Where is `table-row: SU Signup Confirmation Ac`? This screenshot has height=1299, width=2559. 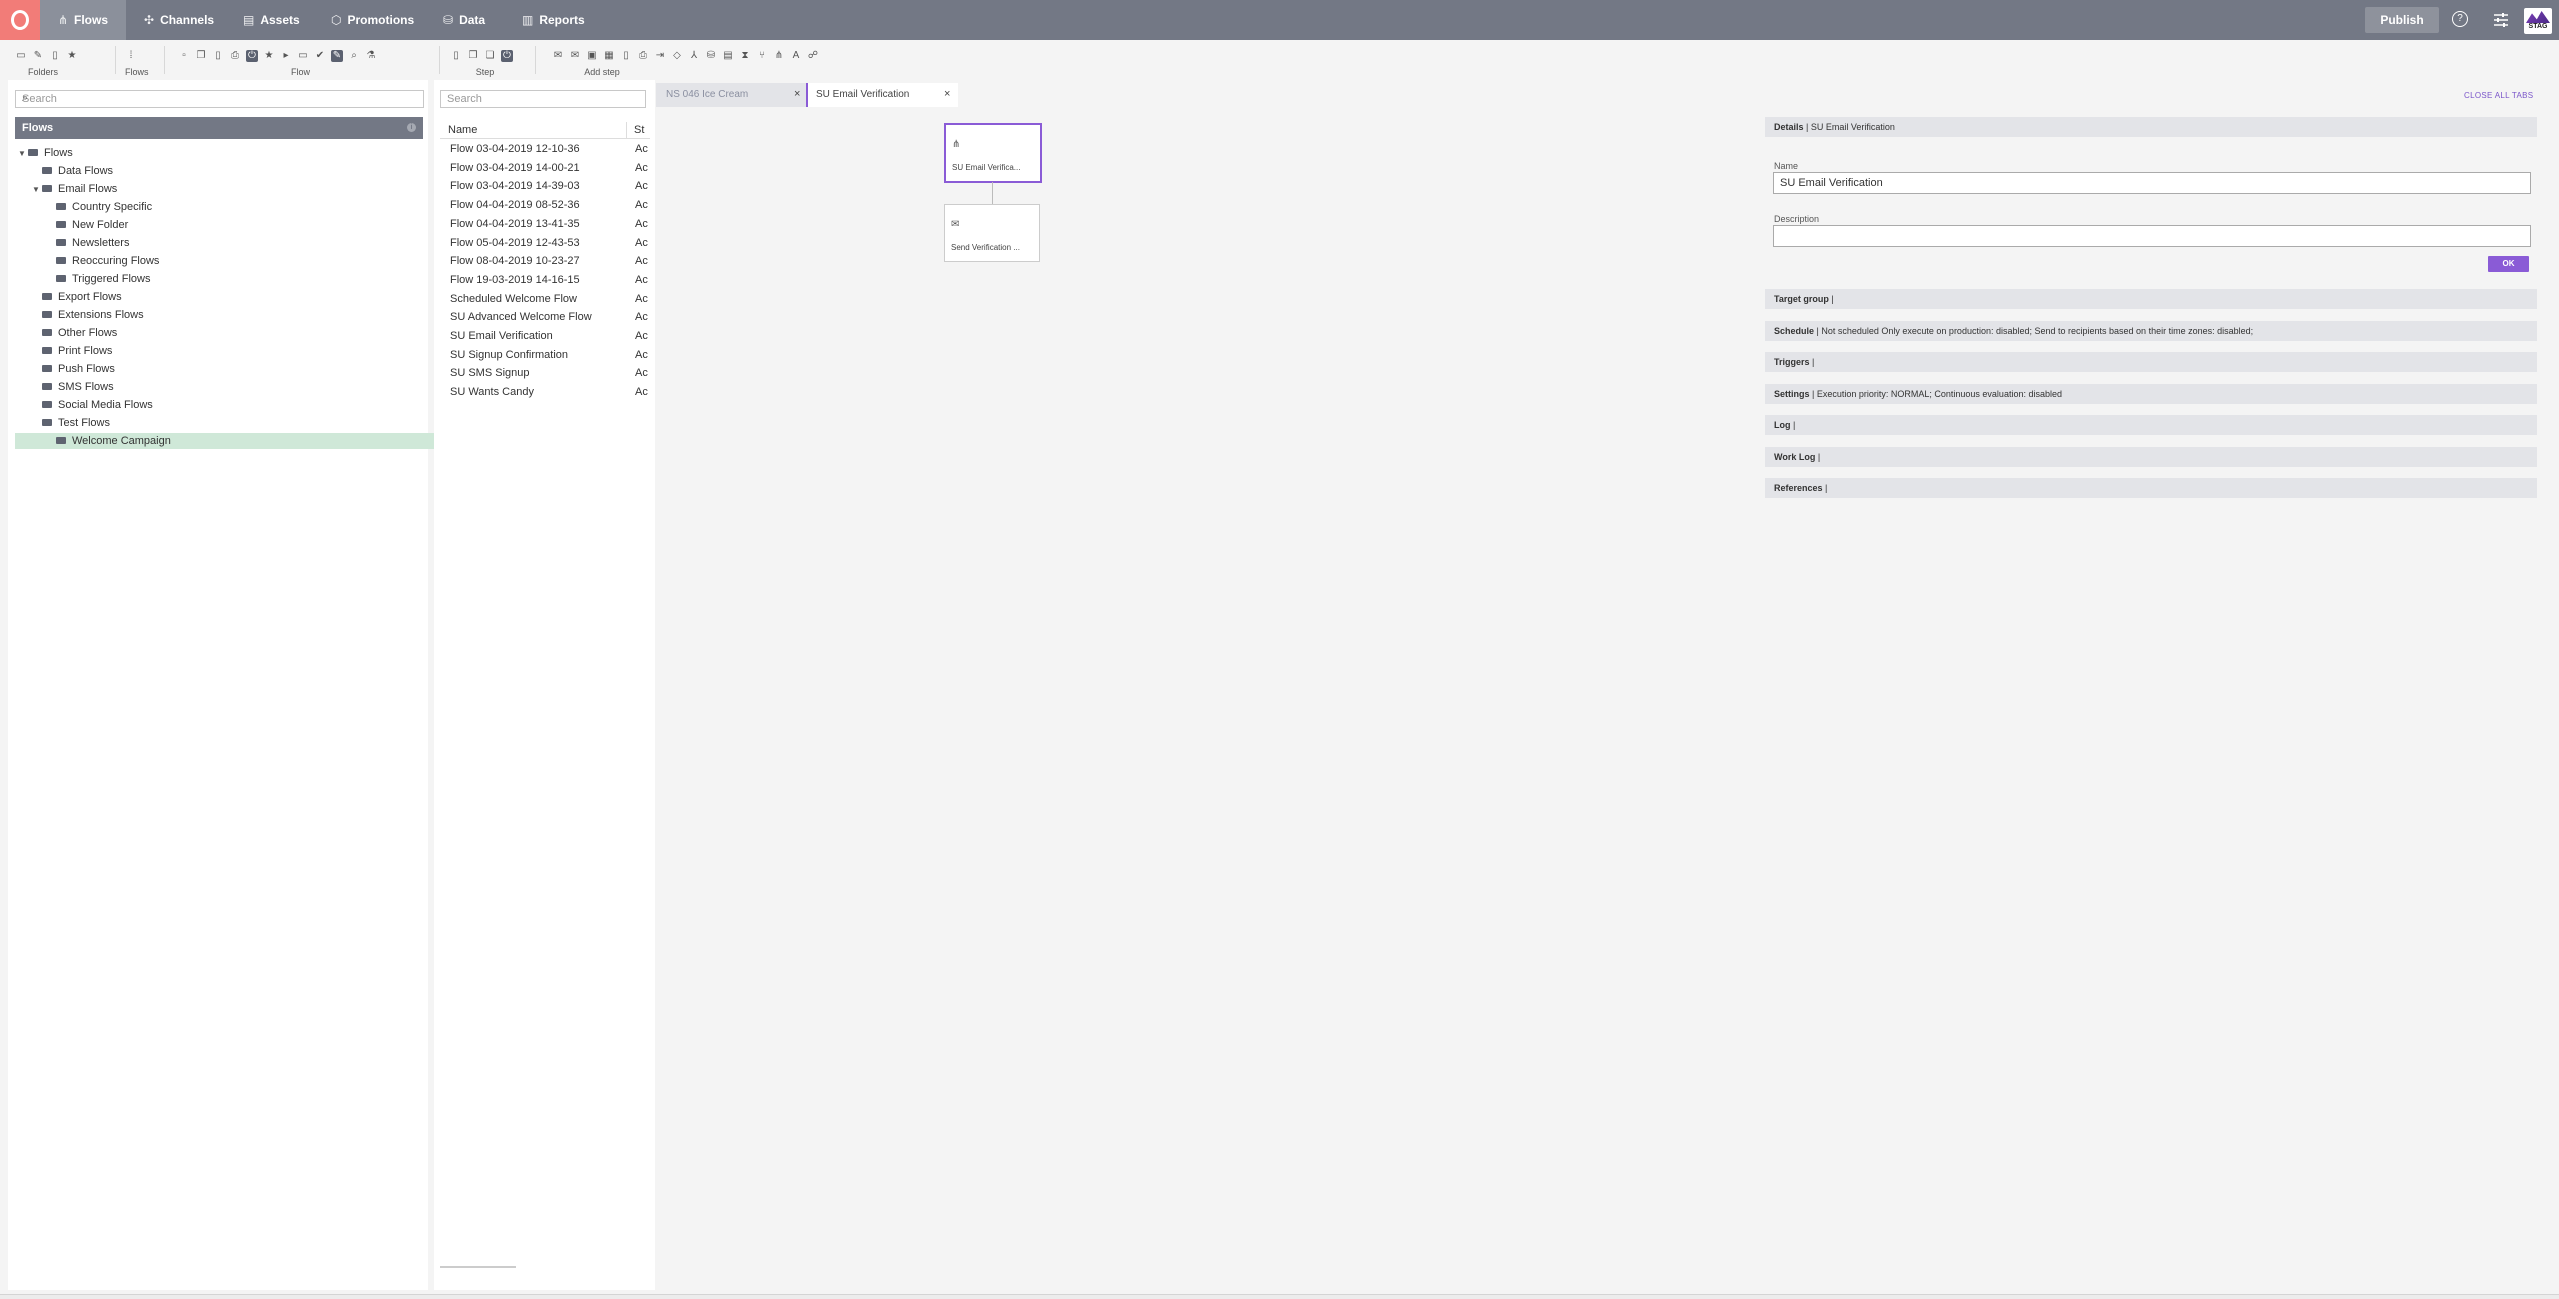
table-row: SU Signup Confirmation Ac is located at coordinates (545, 355).